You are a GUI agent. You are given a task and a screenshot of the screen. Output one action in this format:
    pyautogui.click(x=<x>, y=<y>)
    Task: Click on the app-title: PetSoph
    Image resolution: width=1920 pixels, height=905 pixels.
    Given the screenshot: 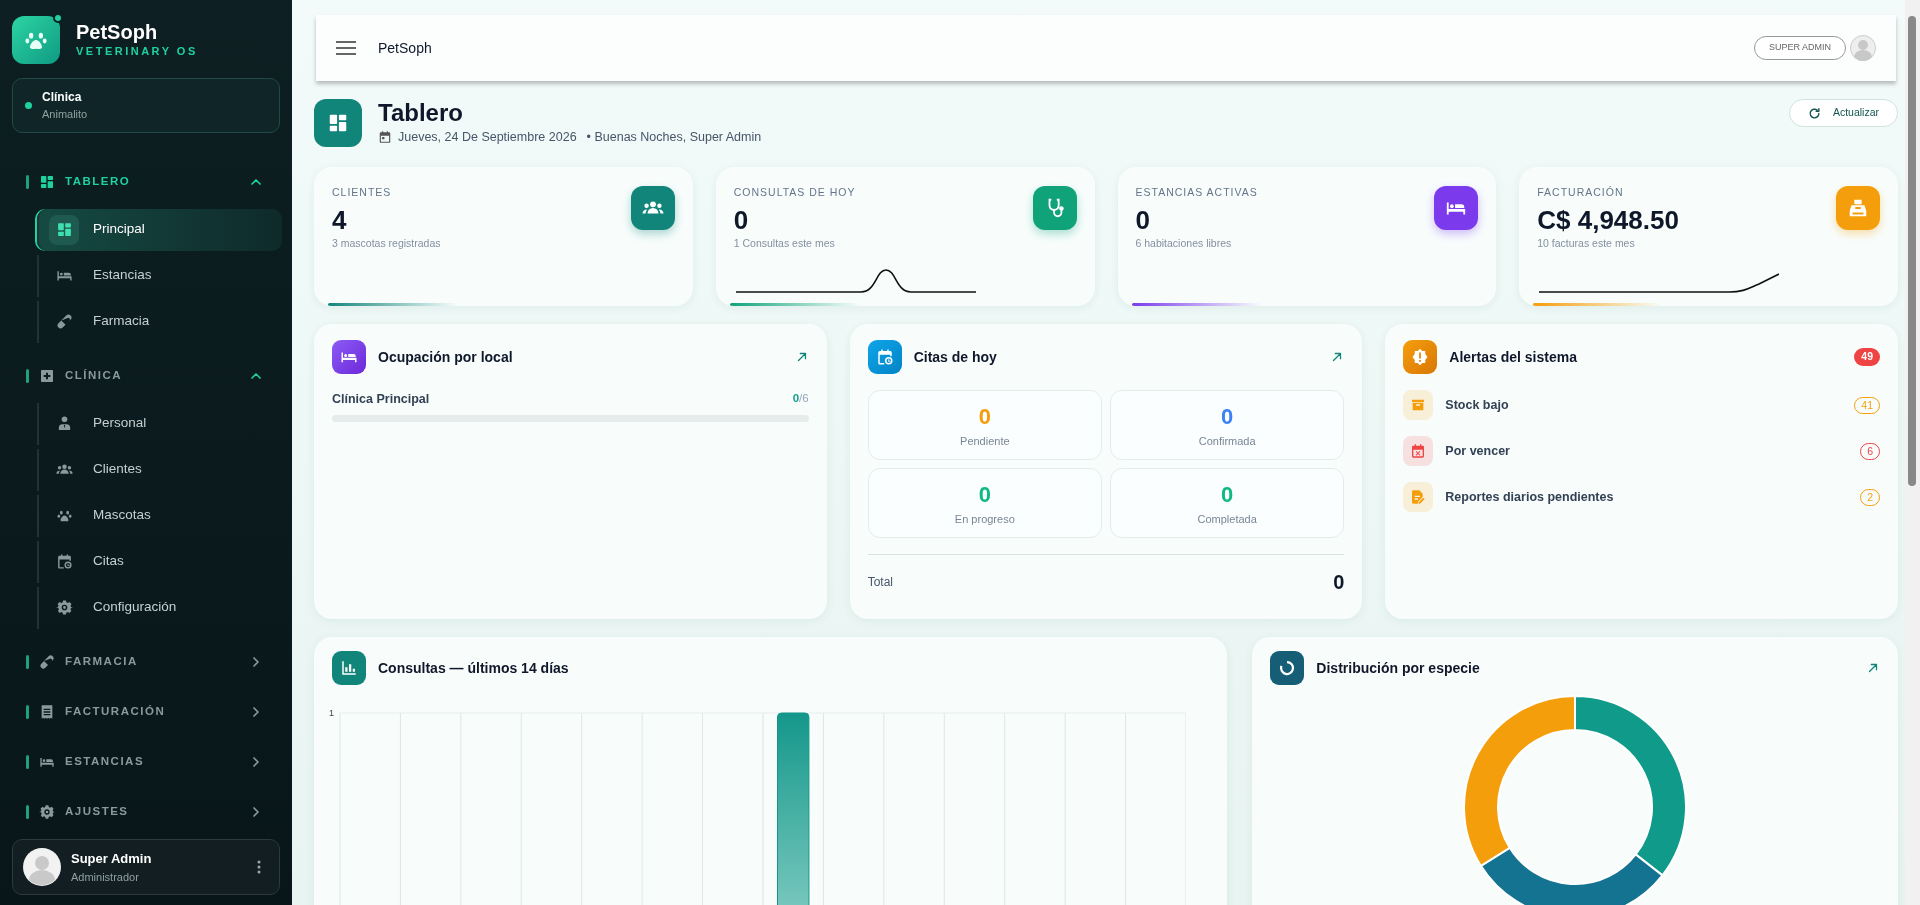 What is the action you would take?
    pyautogui.click(x=405, y=48)
    